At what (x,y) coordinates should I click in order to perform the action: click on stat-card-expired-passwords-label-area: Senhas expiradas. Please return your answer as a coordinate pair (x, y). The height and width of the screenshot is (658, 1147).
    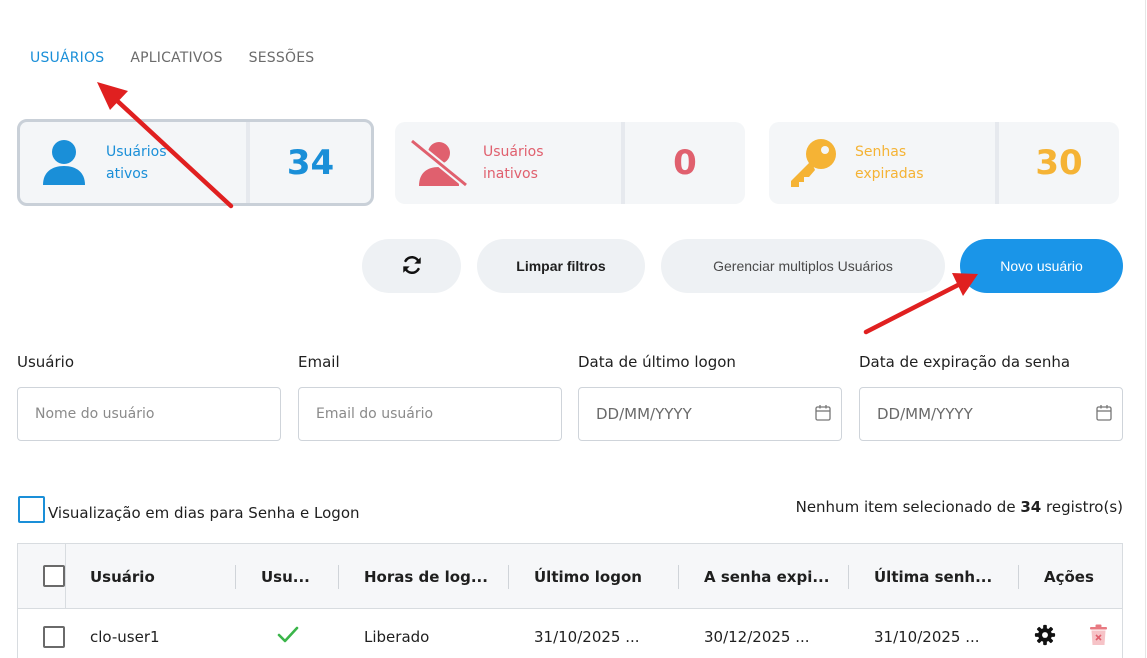
    Looking at the image, I should click on (884, 163).